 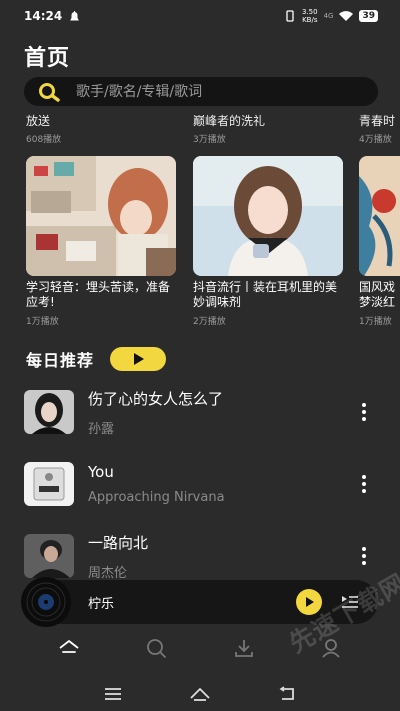 I want to click on system-navigation-bar, so click(x=200, y=693).